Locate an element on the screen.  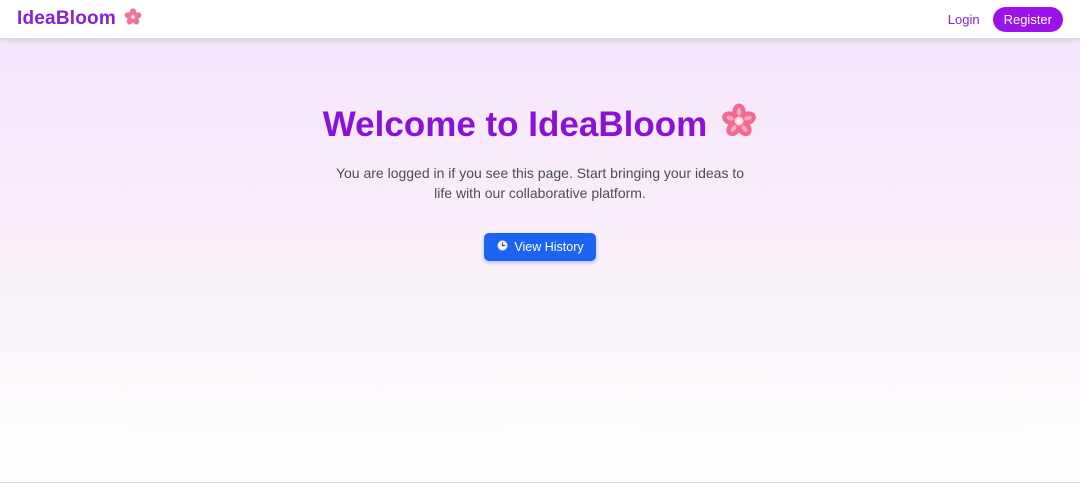
clock-icon is located at coordinates (503, 247).